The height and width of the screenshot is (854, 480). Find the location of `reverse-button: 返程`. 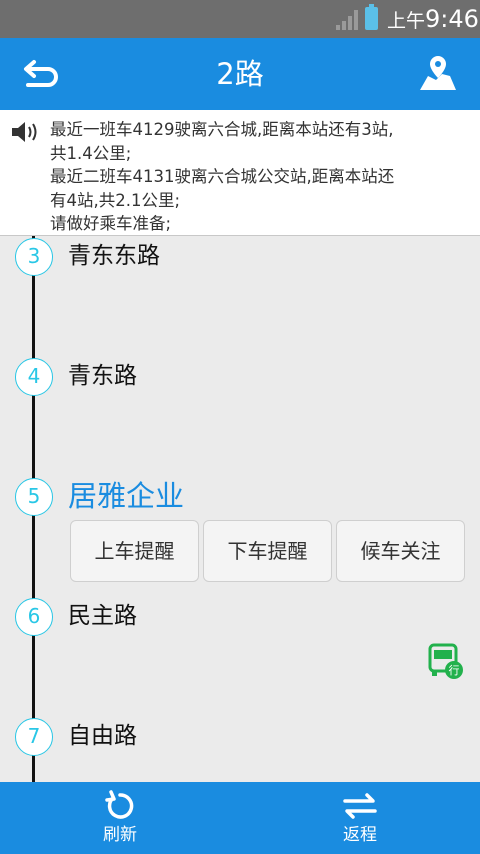

reverse-button: 返程 is located at coordinates (360, 818).